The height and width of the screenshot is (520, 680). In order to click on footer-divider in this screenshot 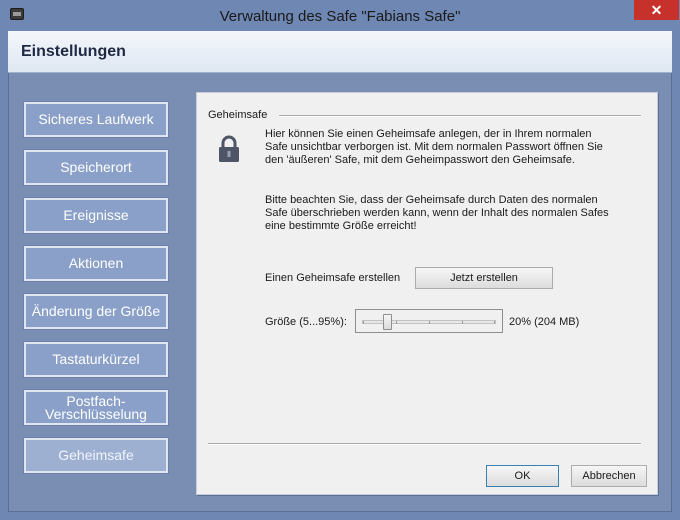, I will do `click(424, 443)`.